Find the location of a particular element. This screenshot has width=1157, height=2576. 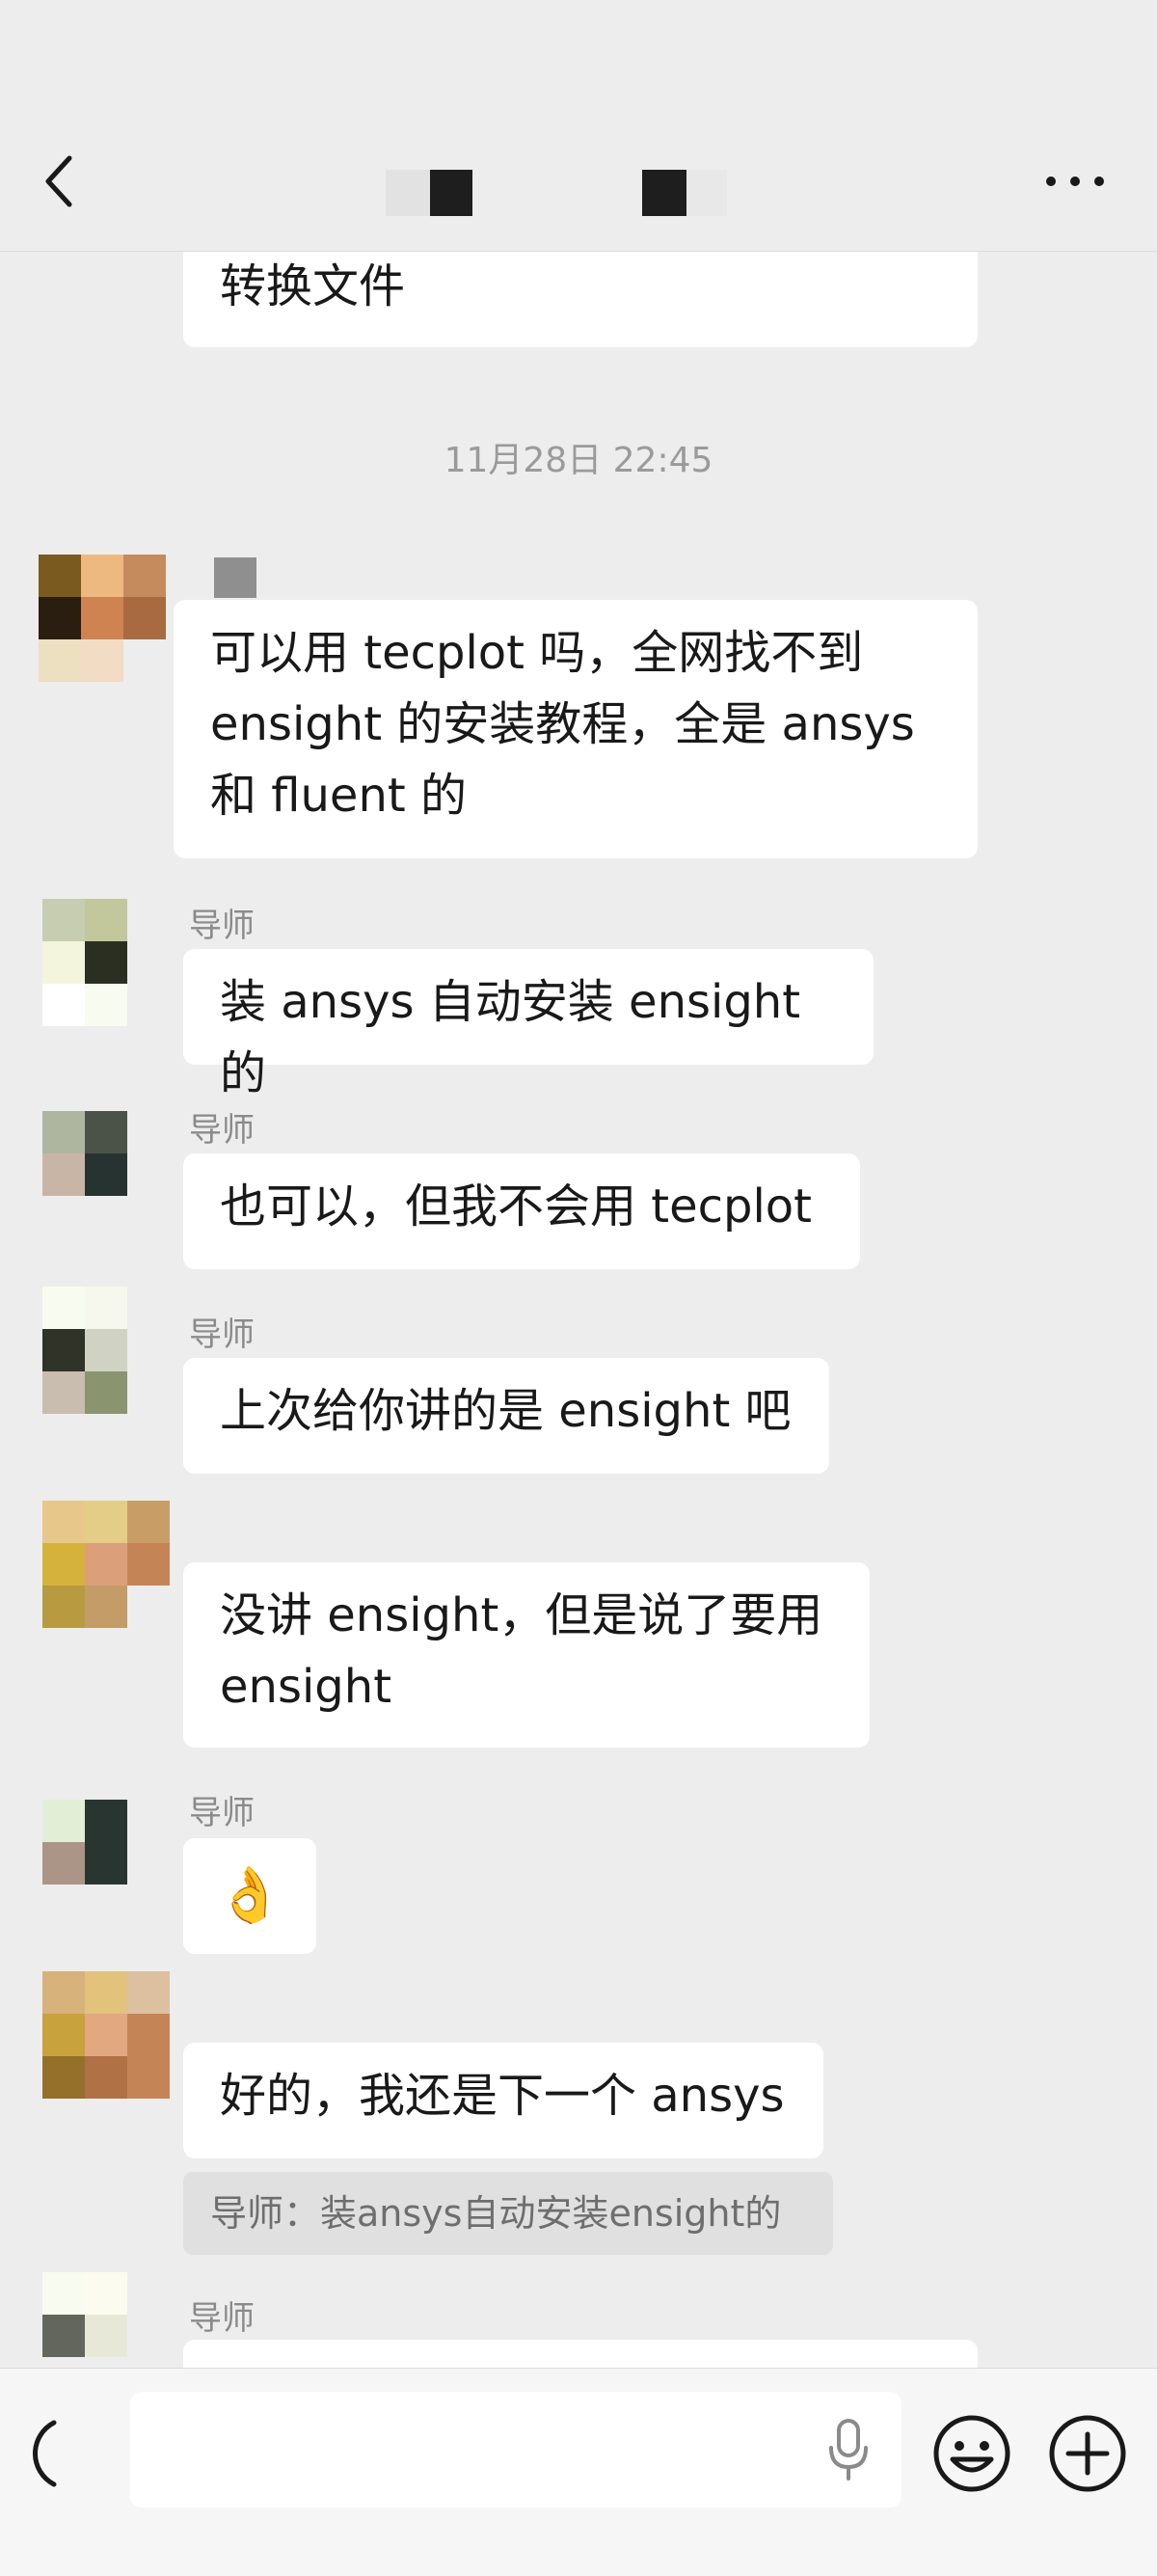

message-bubble is located at coordinates (580, 2354).